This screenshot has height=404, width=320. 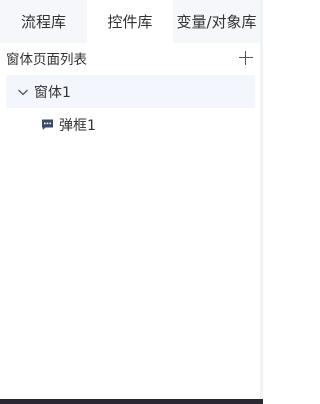 I want to click on tree-item-label: 弹框1, so click(x=77, y=125).